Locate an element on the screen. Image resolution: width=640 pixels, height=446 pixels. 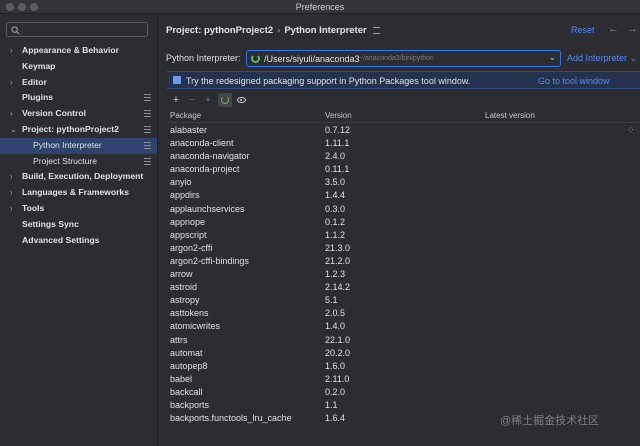
loading-spinner-icon is located at coordinates (255, 58).